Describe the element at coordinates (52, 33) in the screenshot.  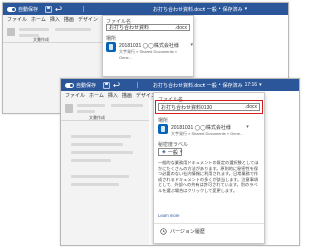
I see `back-ribbon-body: 文書作成` at that location.